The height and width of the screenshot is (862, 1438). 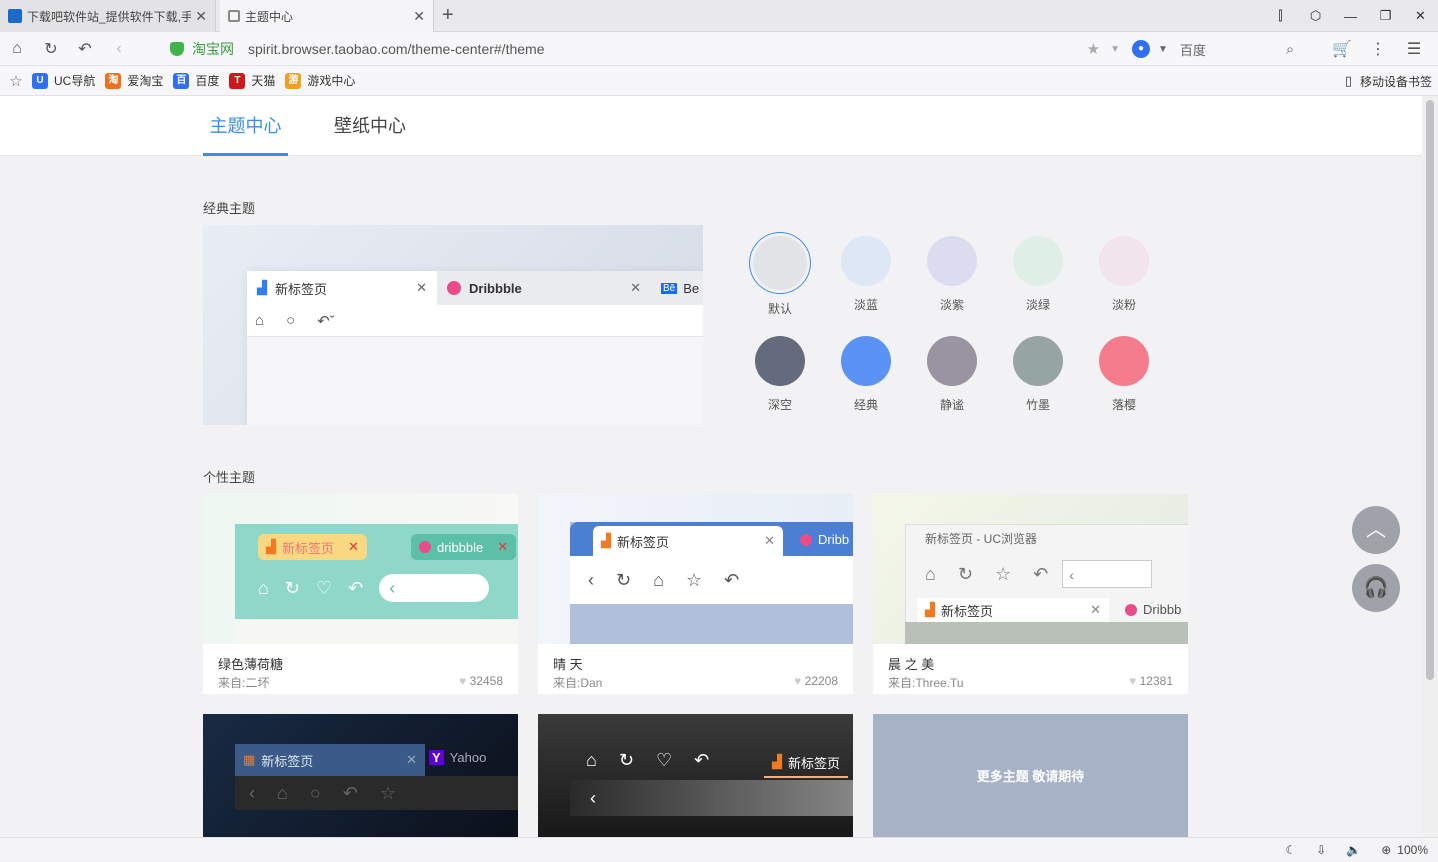 I want to click on theme-card: ▦新标签页✕ YYahoo ‹⌂○↶☆, so click(x=360, y=775).